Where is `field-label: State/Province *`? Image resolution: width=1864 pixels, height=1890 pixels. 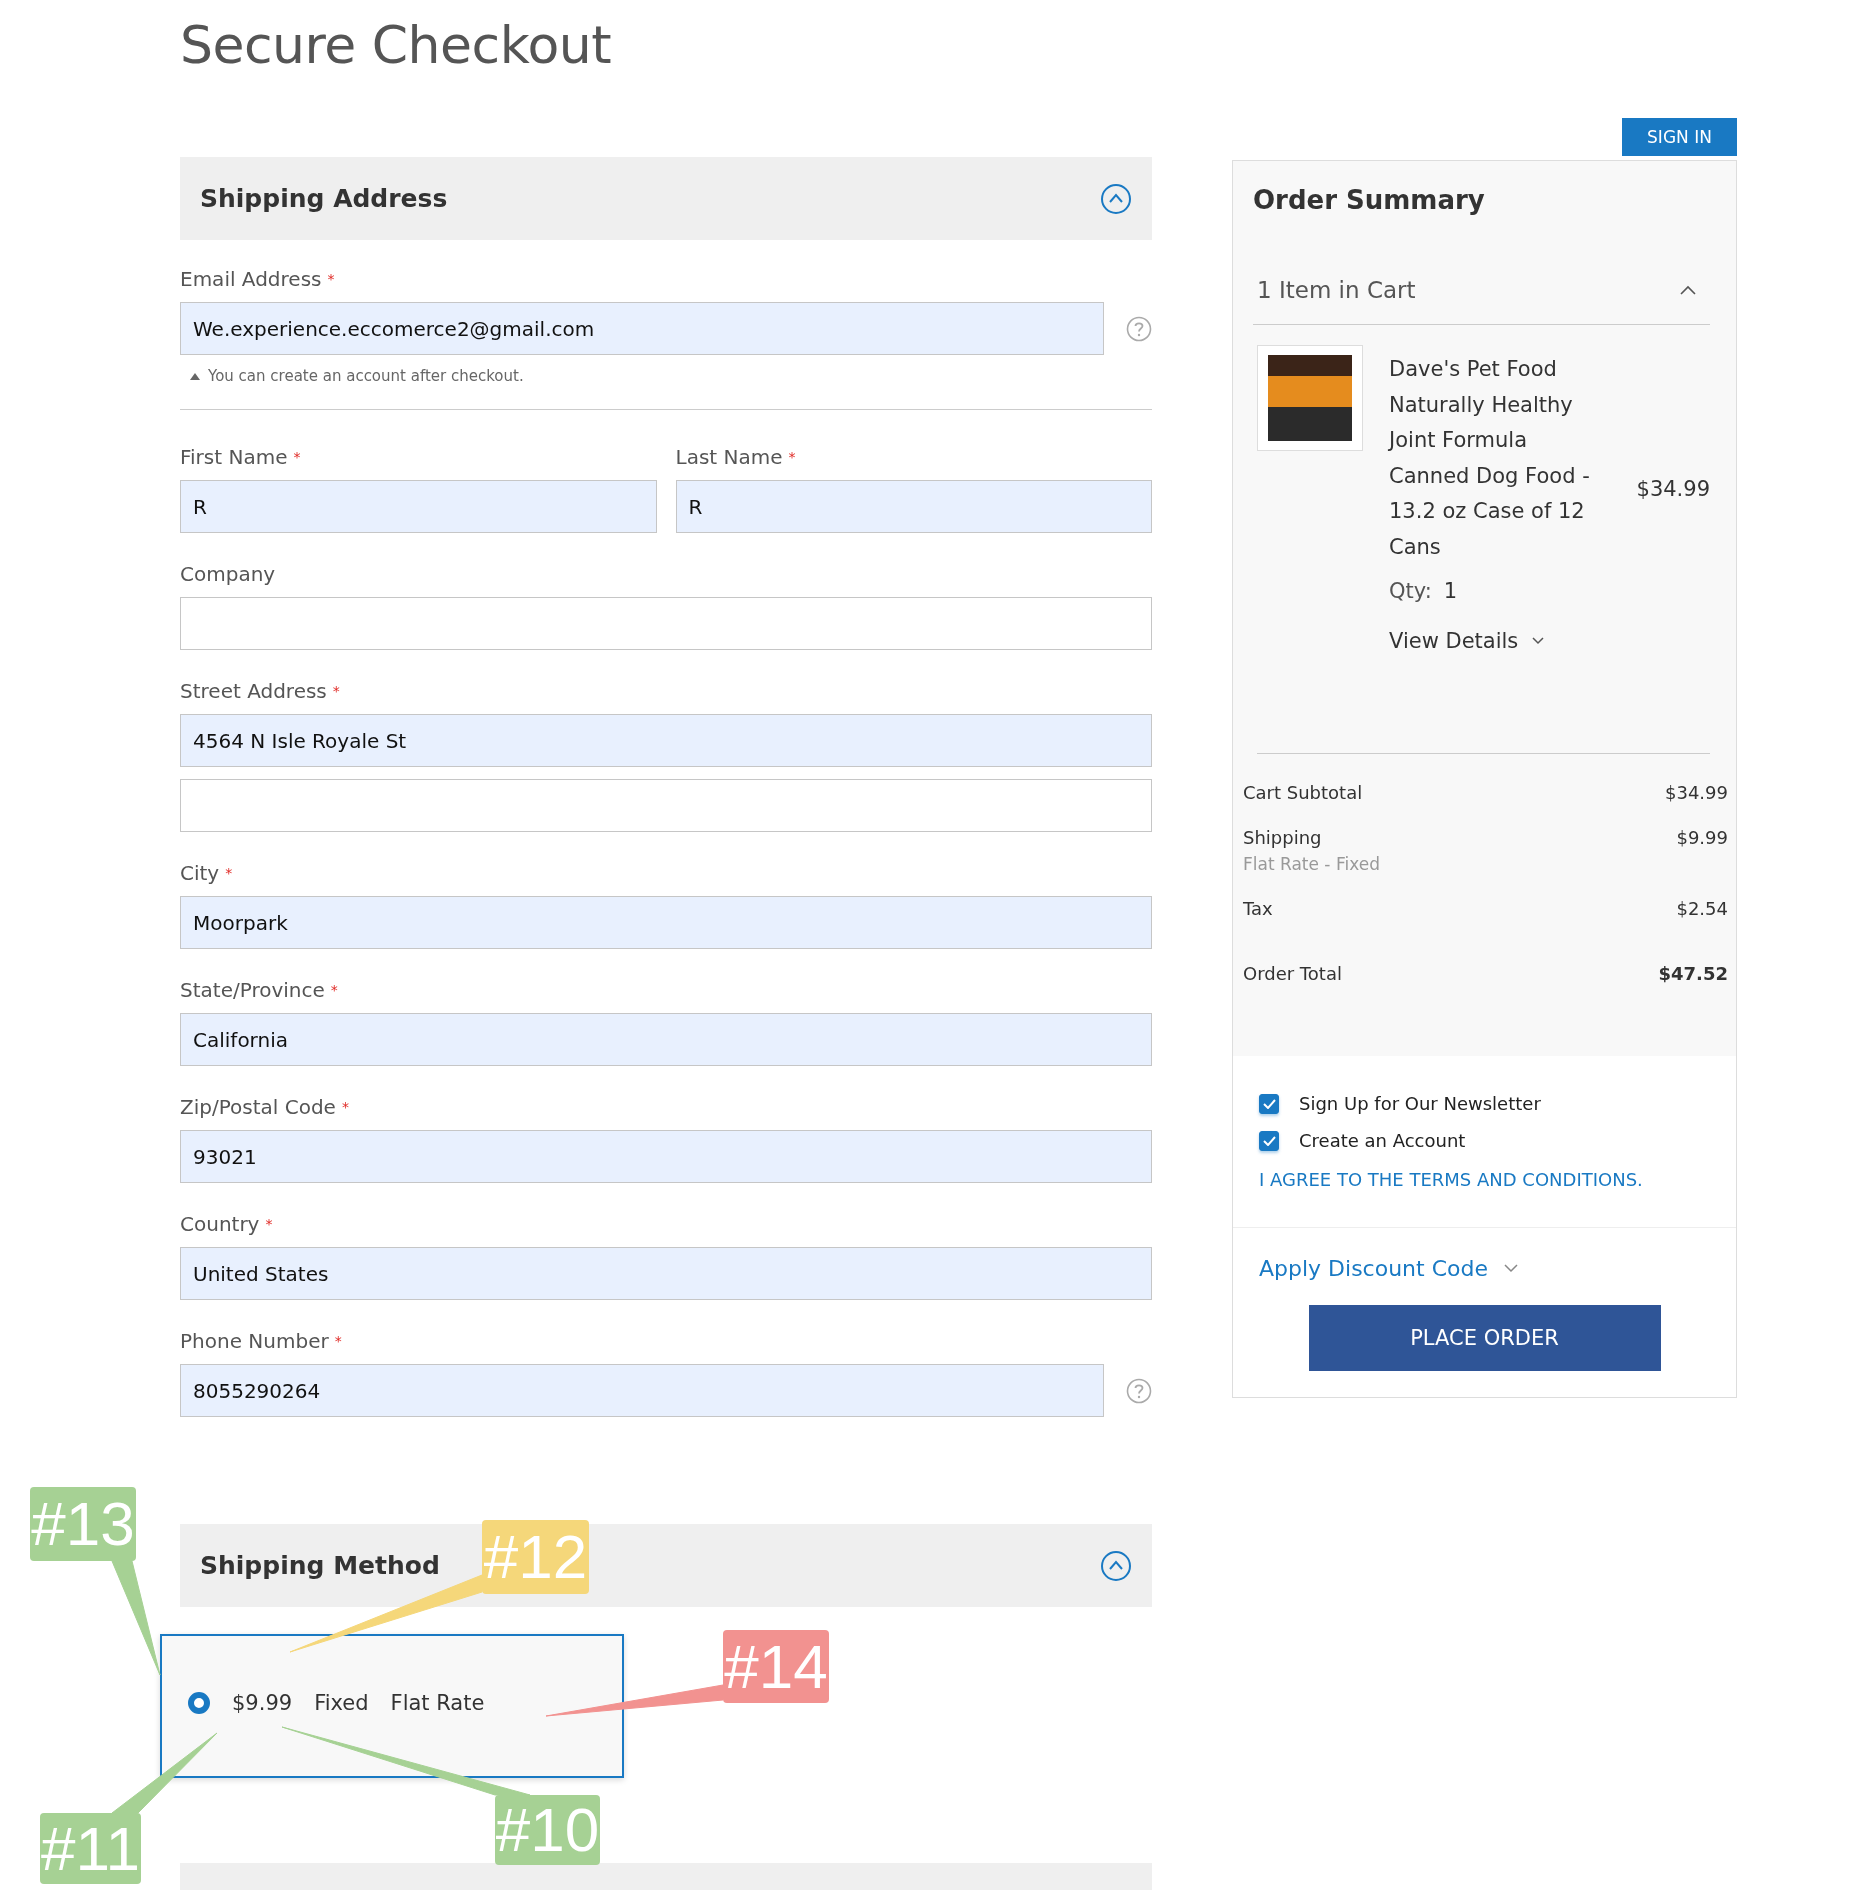
field-label: State/Province * is located at coordinates (259, 990).